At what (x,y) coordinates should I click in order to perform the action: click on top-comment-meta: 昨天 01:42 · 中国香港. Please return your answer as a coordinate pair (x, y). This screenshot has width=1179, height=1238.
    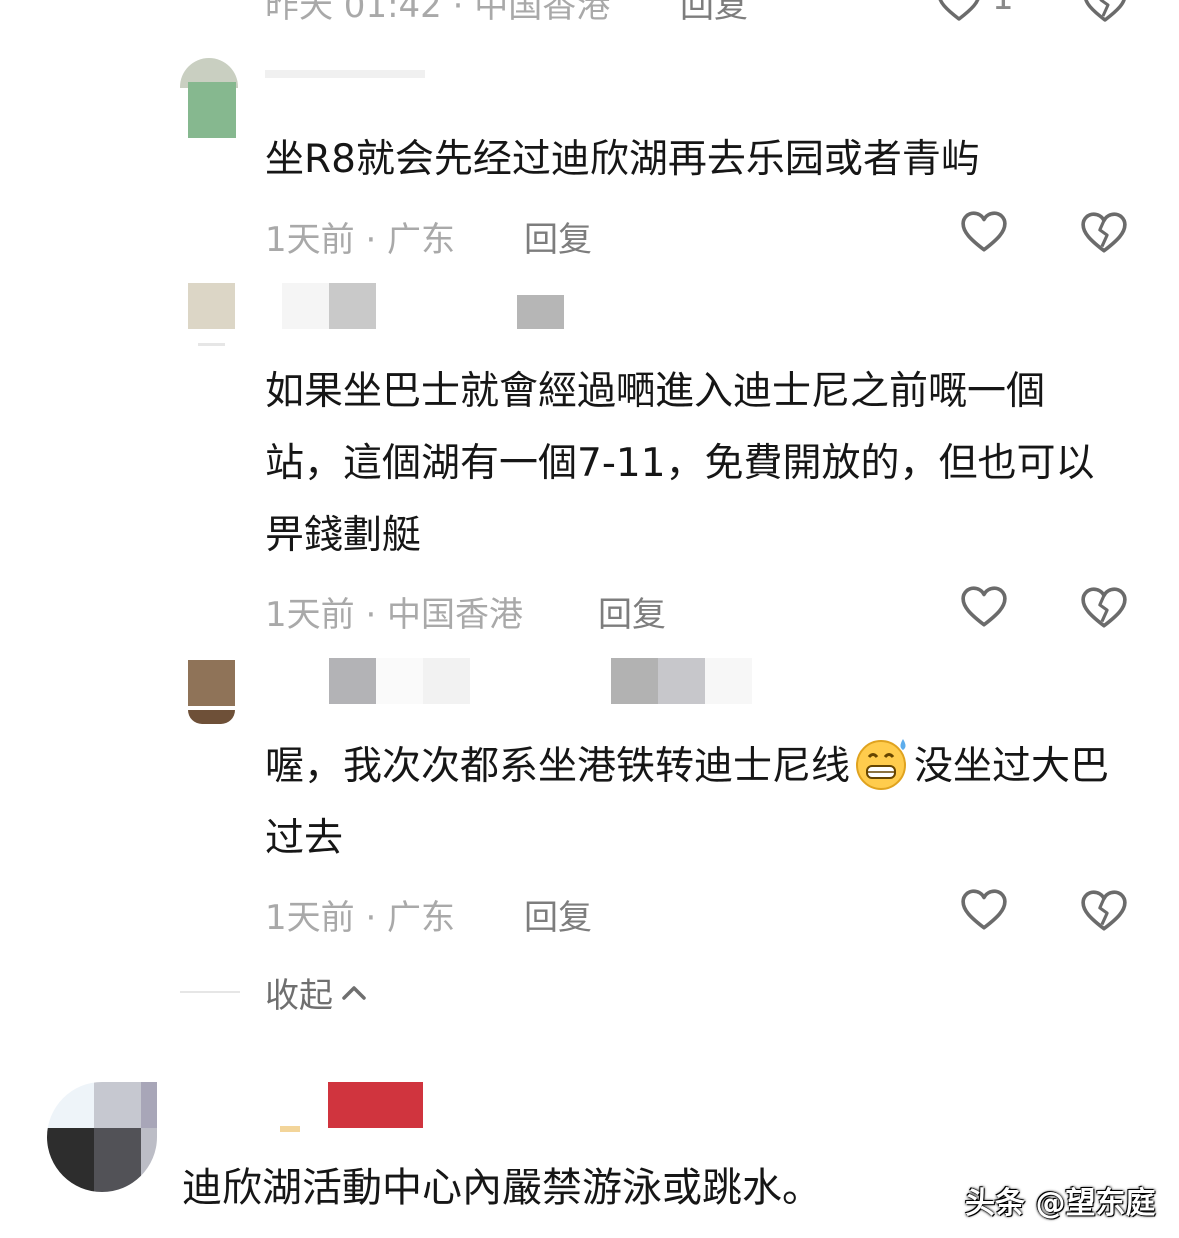
    Looking at the image, I should click on (438, 13).